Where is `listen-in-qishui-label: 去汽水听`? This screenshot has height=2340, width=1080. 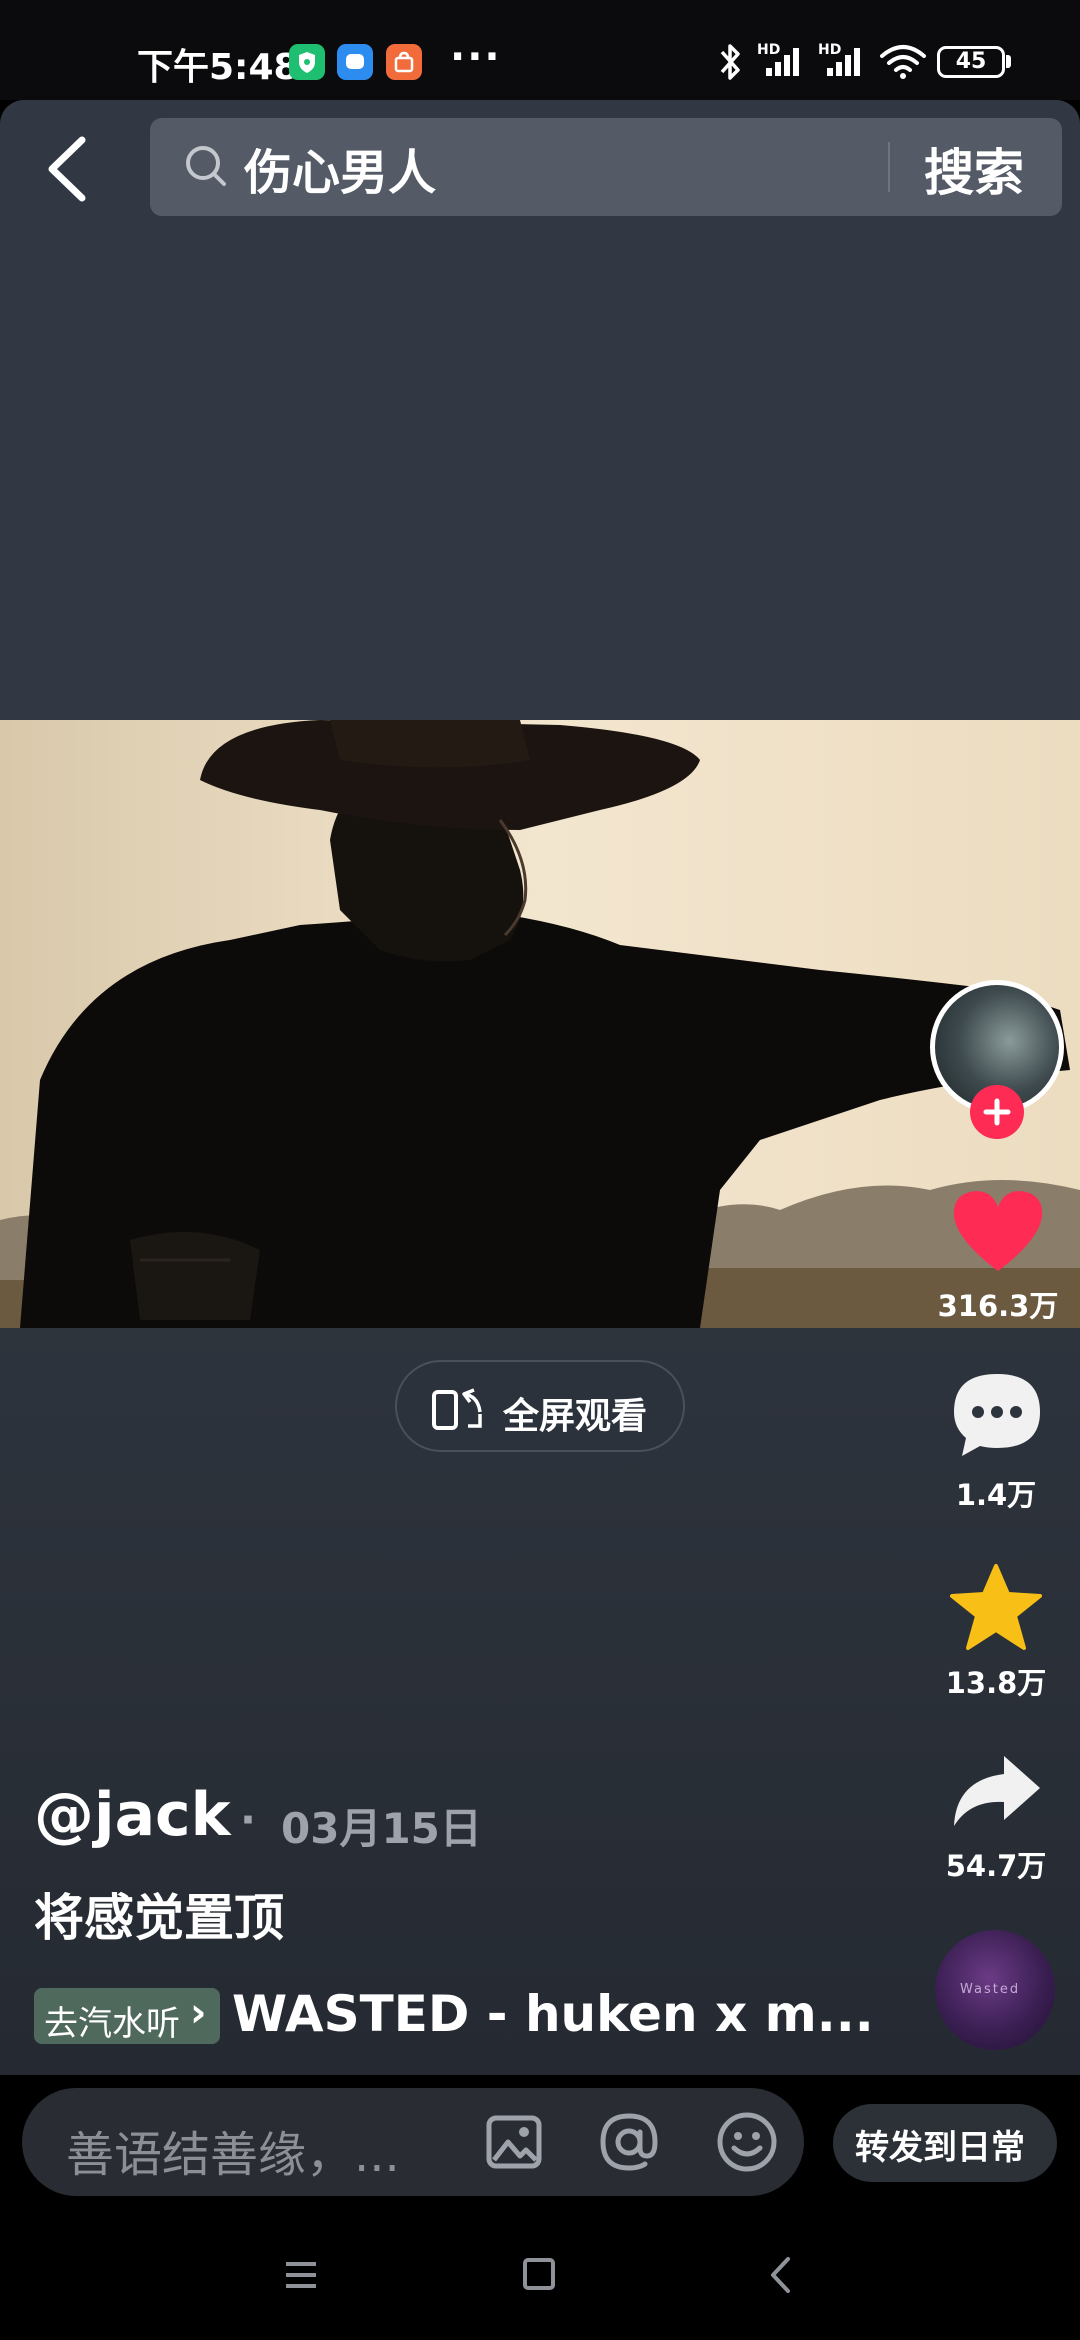
listen-in-qishui-label: 去汽水听 is located at coordinates (112, 2024).